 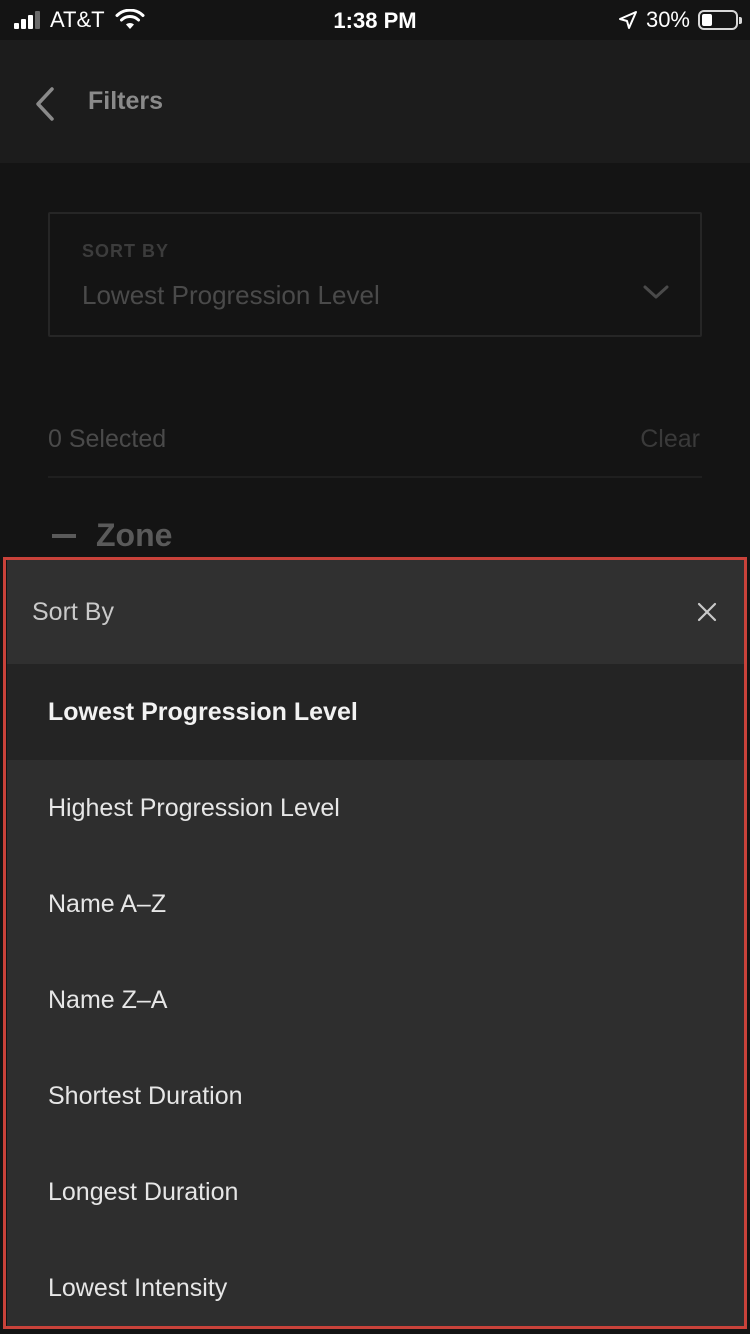 What do you see at coordinates (376, 808) in the screenshot?
I see `sort-option: Highest Progression Level` at bounding box center [376, 808].